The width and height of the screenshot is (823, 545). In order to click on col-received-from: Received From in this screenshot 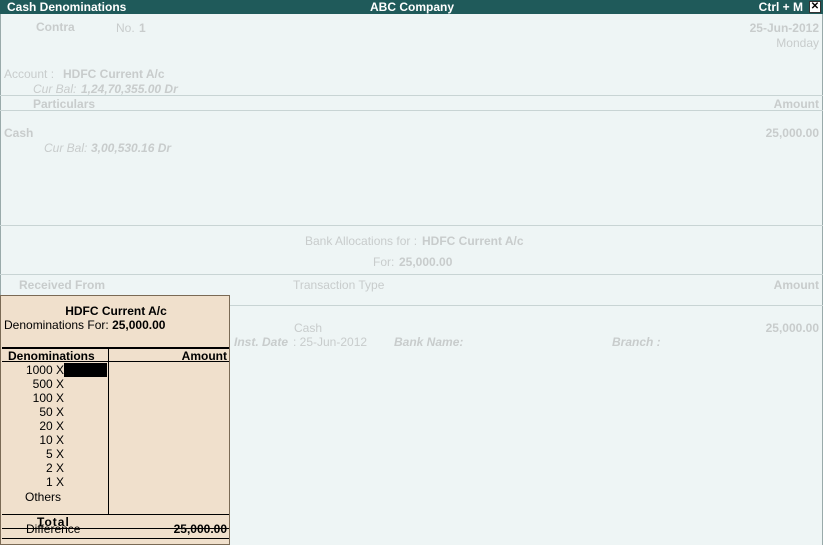, I will do `click(62, 285)`.